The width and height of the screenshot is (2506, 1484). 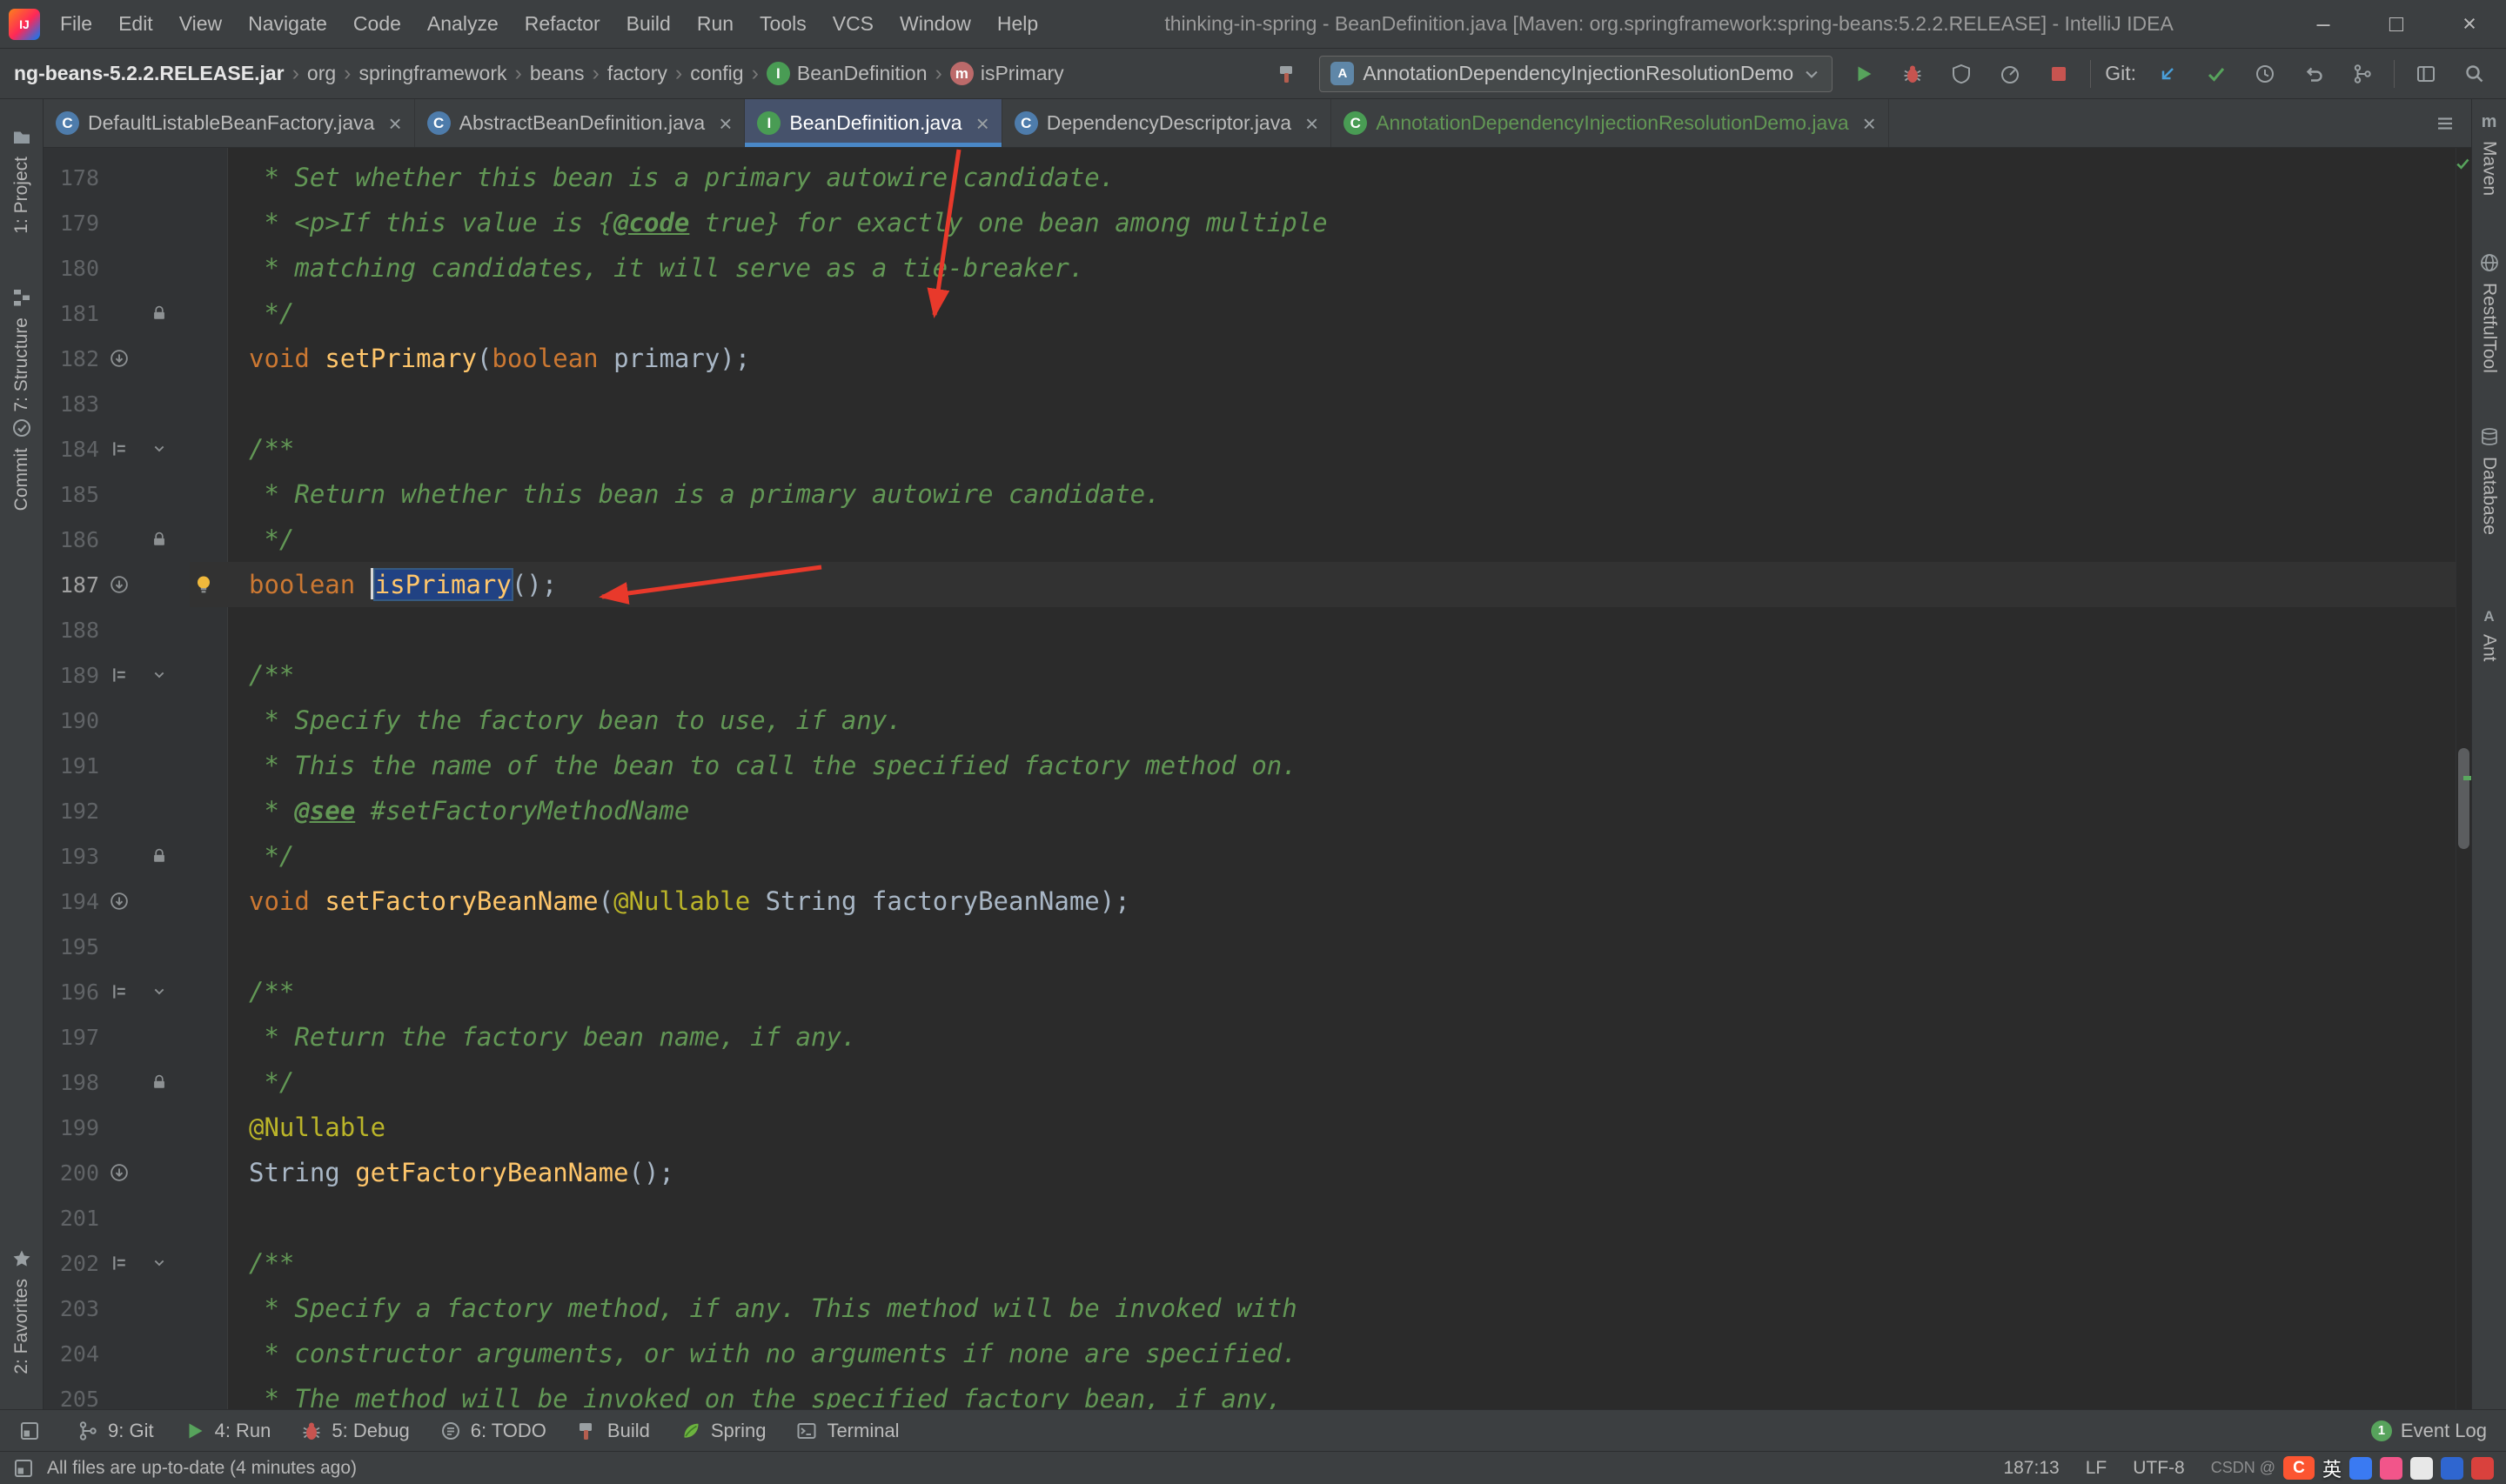 I want to click on breadcrumb-beandefinition: I BeanDefinition, so click(x=847, y=73).